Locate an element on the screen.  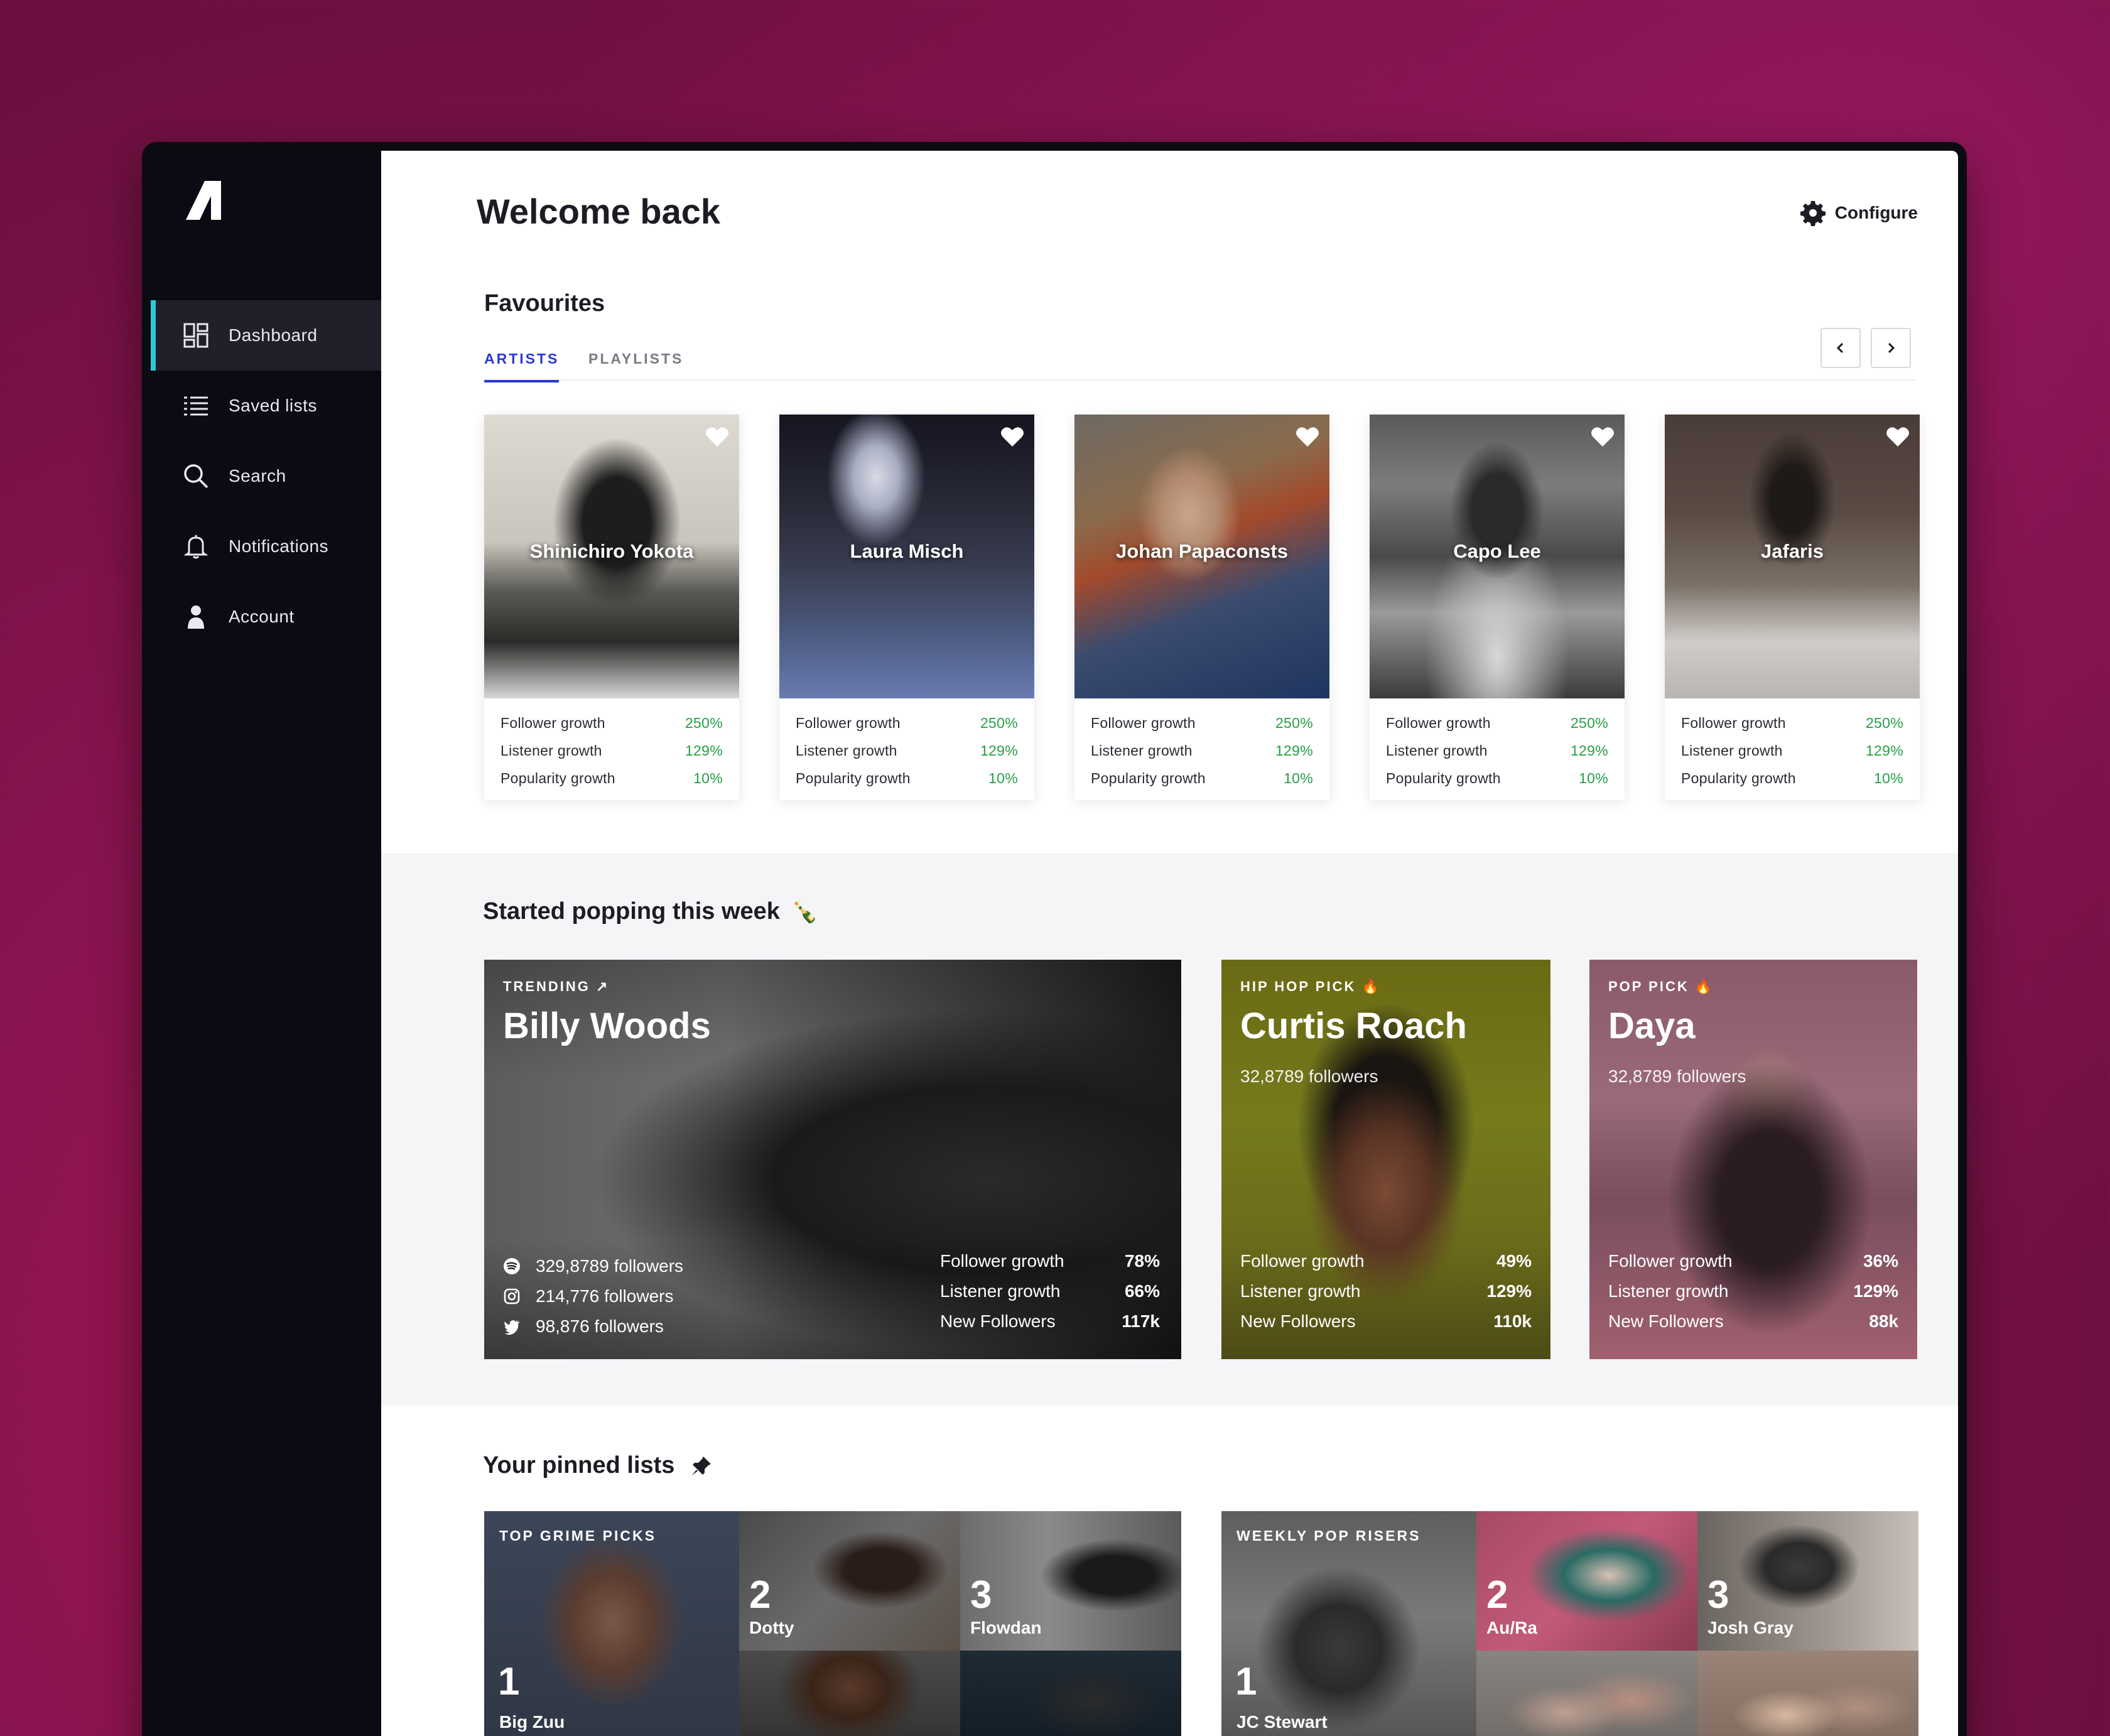
configure-button: Configure is located at coordinates (1859, 213).